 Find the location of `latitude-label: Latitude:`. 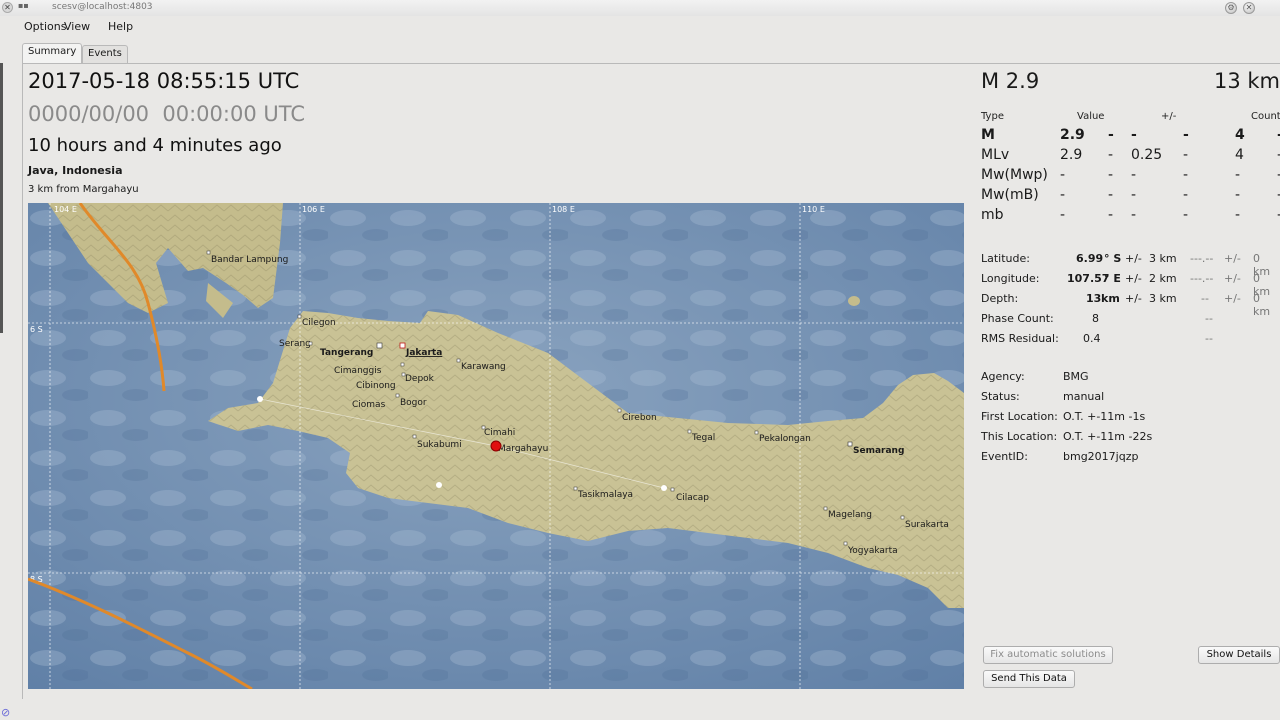

latitude-label: Latitude: is located at coordinates (1005, 258).